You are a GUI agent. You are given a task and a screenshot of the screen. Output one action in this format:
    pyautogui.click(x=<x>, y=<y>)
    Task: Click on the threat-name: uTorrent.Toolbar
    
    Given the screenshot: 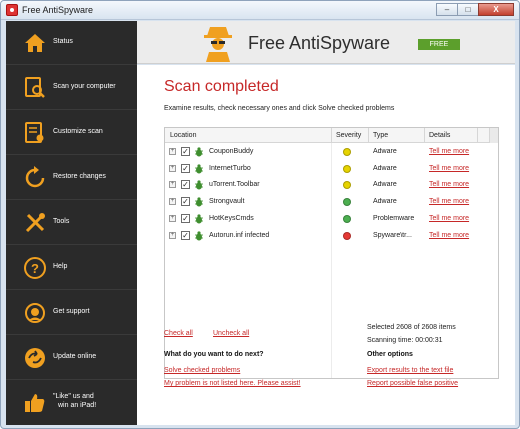 What is the action you would take?
    pyautogui.click(x=234, y=185)
    